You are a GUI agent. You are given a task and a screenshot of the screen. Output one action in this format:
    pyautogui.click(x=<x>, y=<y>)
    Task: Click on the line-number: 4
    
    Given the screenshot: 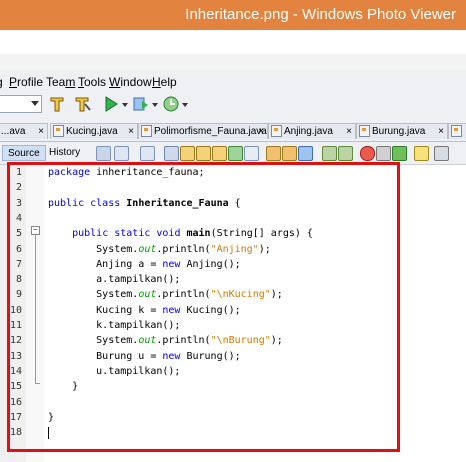 What is the action you would take?
    pyautogui.click(x=18, y=218)
    